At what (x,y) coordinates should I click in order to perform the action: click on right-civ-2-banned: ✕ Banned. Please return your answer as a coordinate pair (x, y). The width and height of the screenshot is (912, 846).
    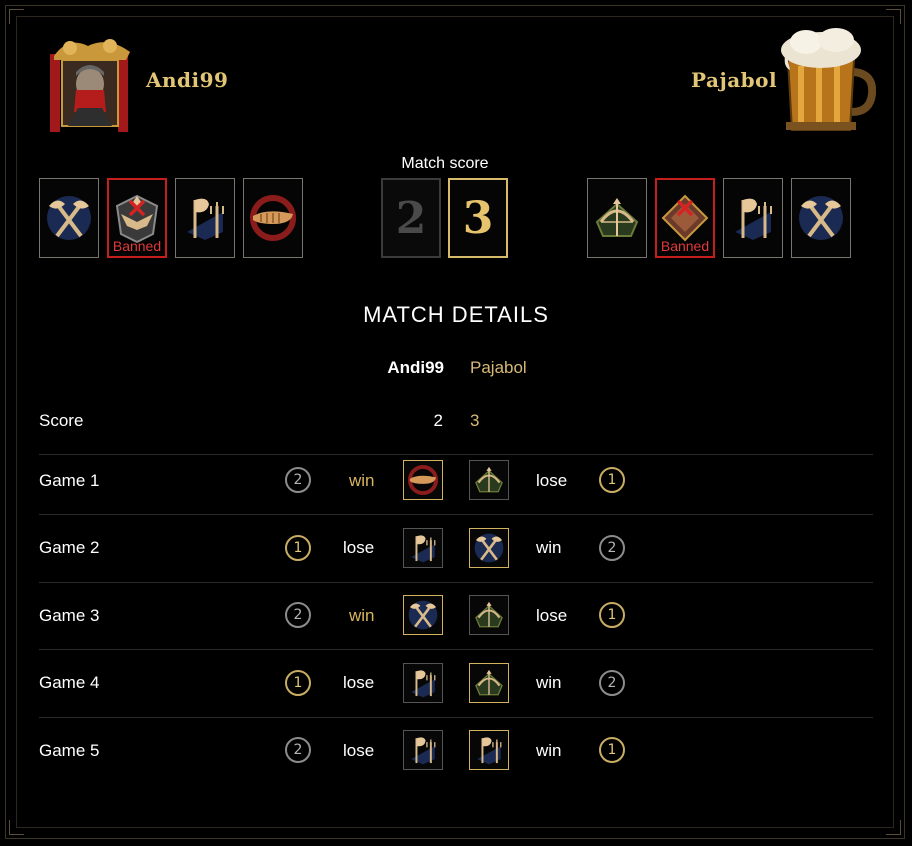
    Looking at the image, I should click on (685, 218).